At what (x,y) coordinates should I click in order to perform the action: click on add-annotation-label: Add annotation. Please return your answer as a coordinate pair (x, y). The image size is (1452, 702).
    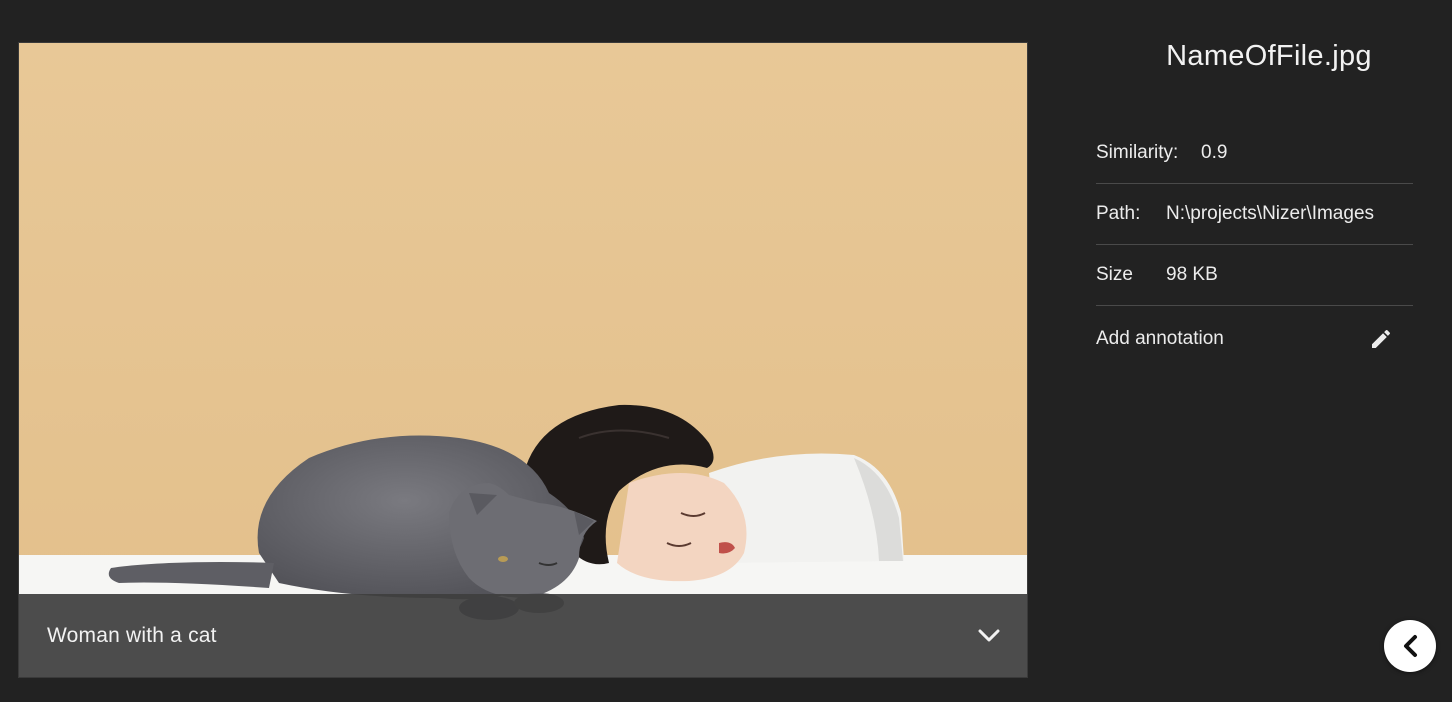
    Looking at the image, I should click on (1160, 338).